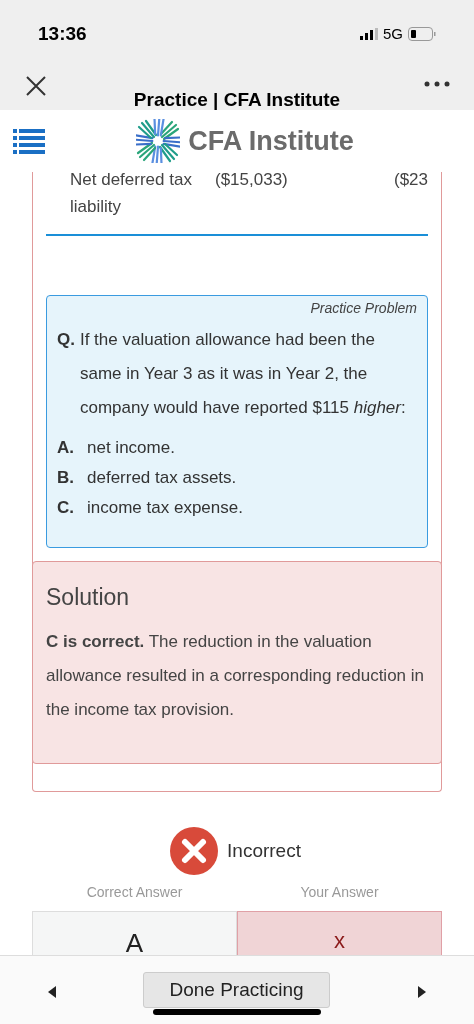 This screenshot has height=1024, width=474. What do you see at coordinates (271, 141) in the screenshot?
I see `logo-text: CFA Institute` at bounding box center [271, 141].